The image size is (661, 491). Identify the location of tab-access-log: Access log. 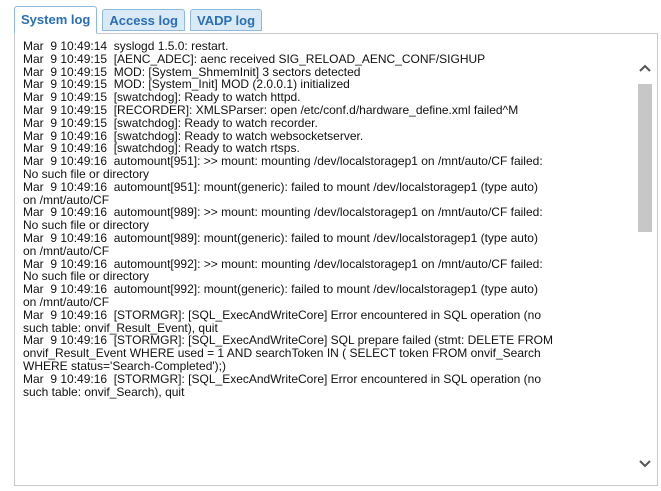
(144, 20).